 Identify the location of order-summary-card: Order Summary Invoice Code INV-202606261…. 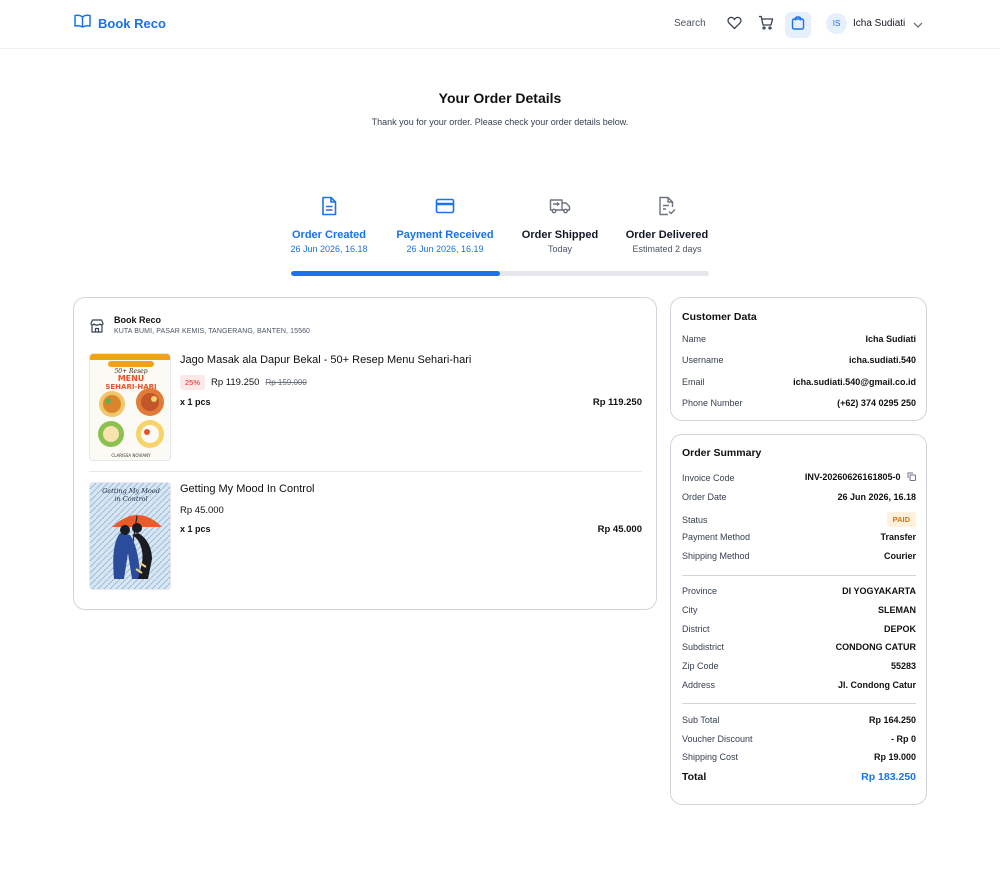
(798, 619).